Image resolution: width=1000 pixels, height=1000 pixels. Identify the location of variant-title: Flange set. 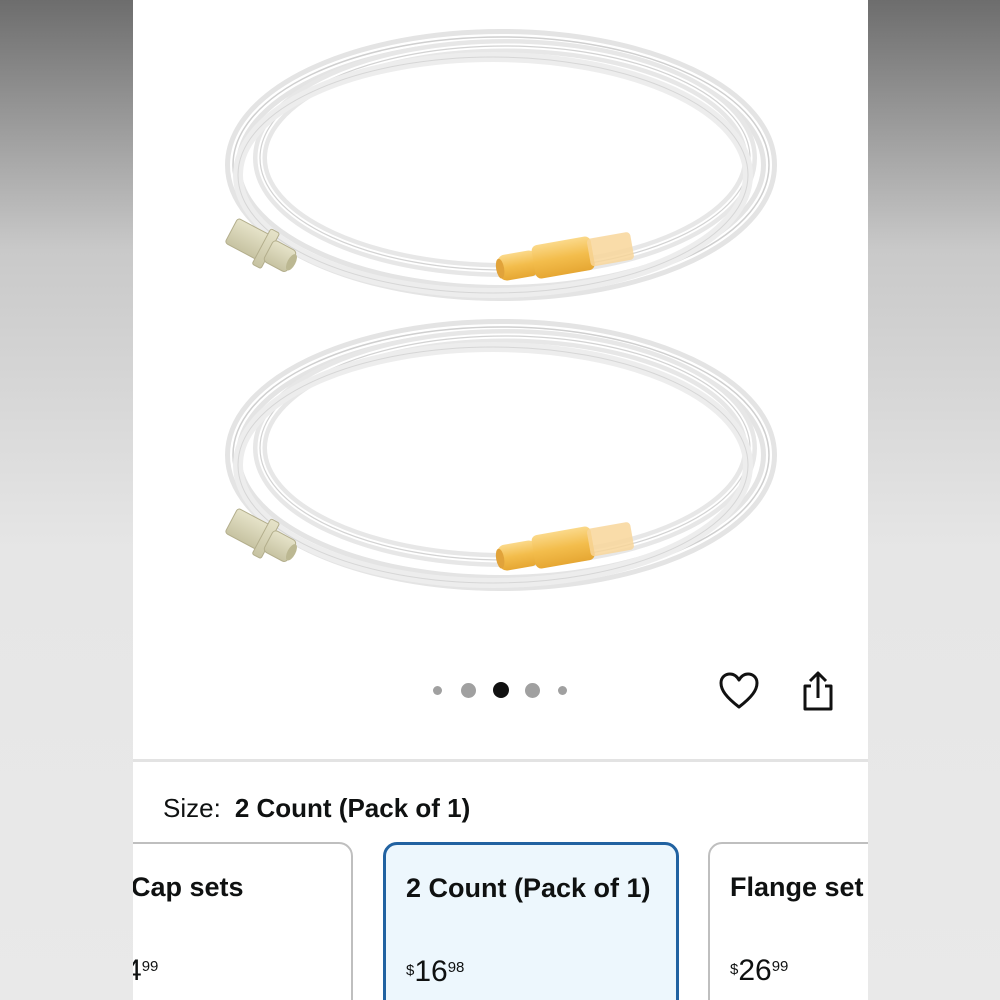
(797, 887).